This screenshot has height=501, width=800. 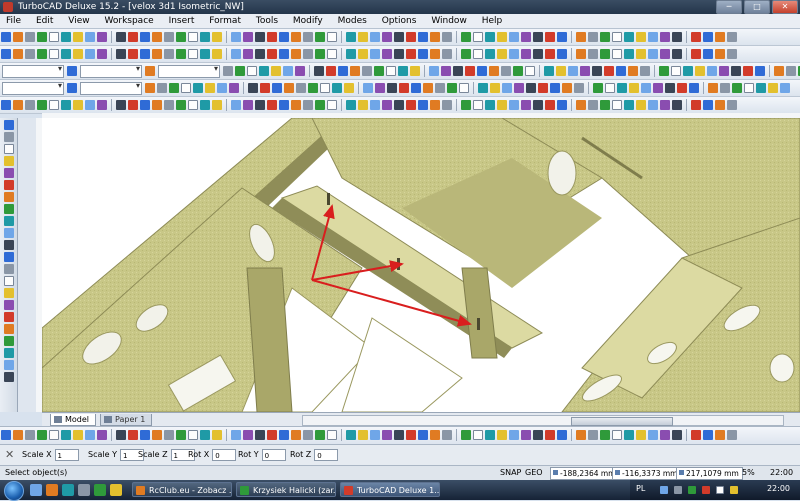 What do you see at coordinates (308, 21) in the screenshot?
I see `menu-modify: Modify` at bounding box center [308, 21].